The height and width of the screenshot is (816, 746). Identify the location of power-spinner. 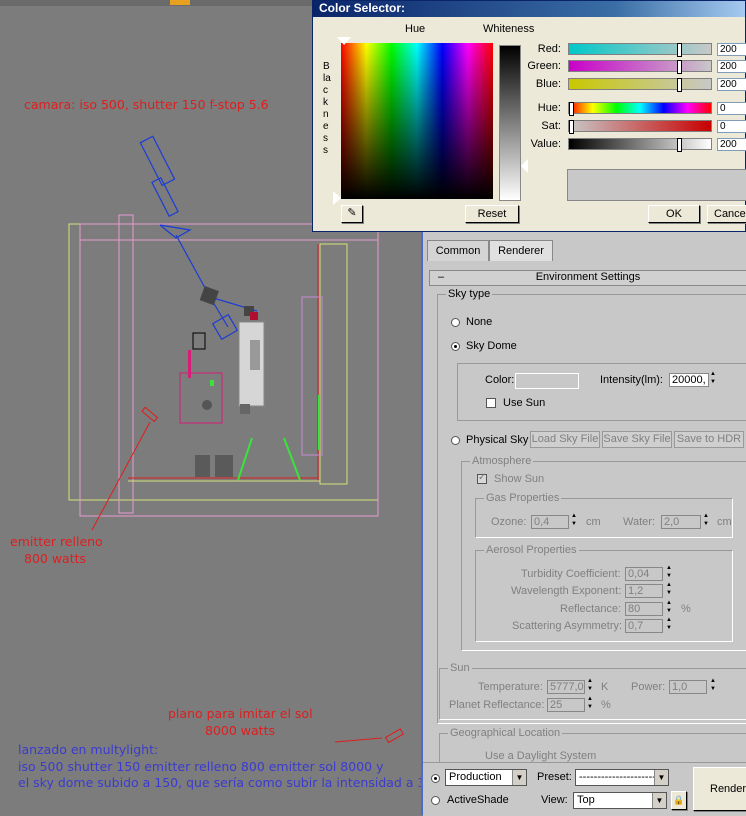
(714, 686).